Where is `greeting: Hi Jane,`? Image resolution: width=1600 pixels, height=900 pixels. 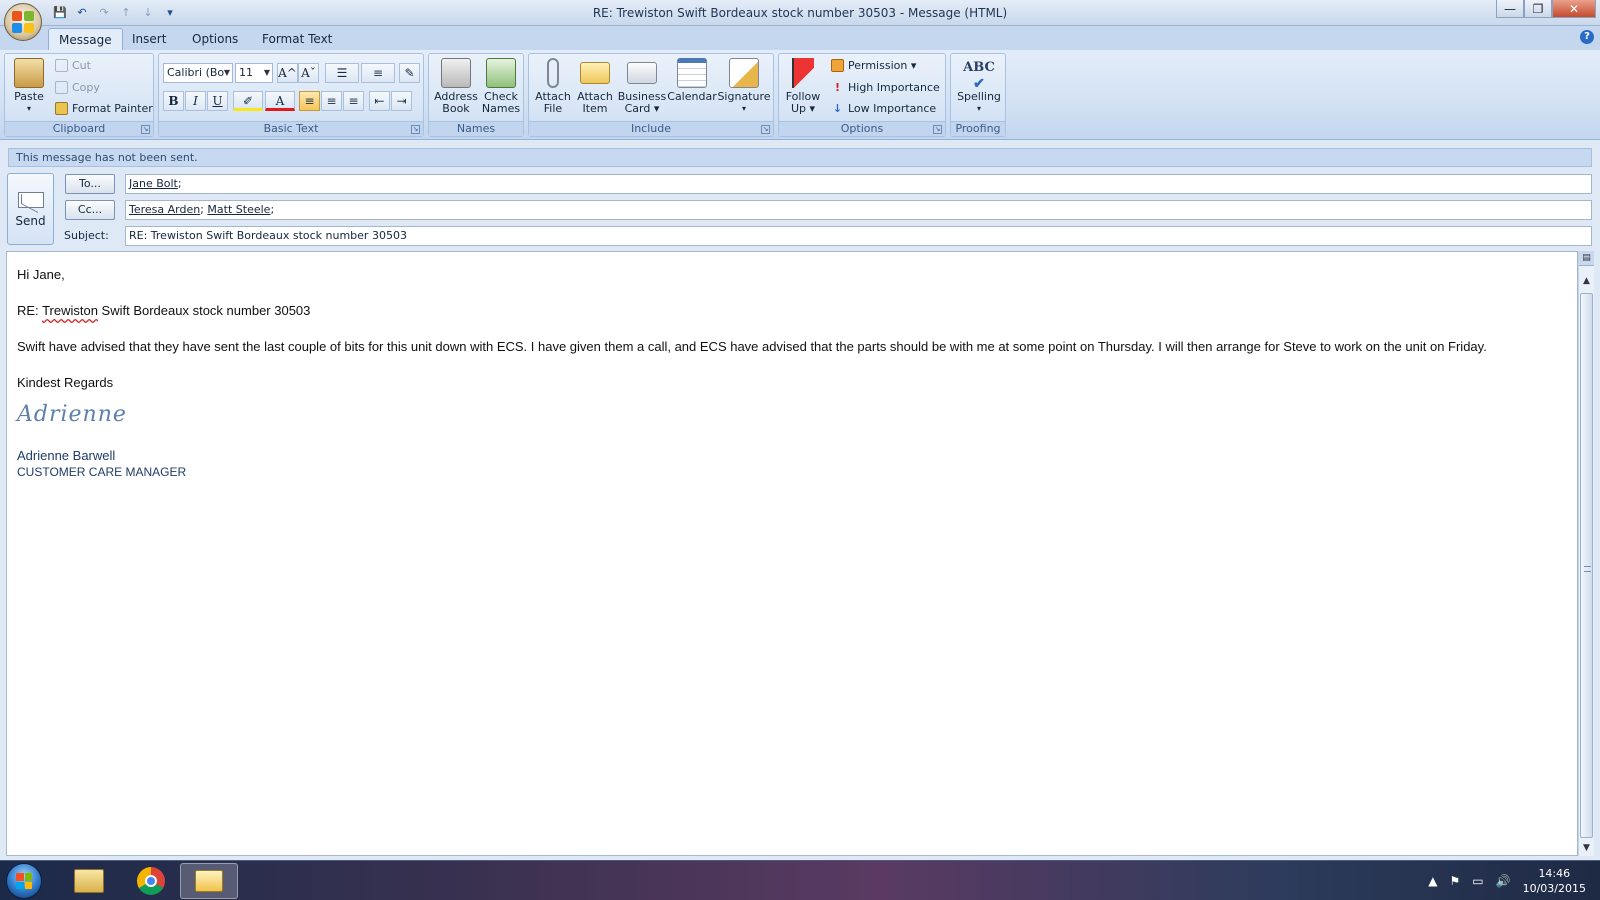 greeting: Hi Jane, is located at coordinates (41, 274).